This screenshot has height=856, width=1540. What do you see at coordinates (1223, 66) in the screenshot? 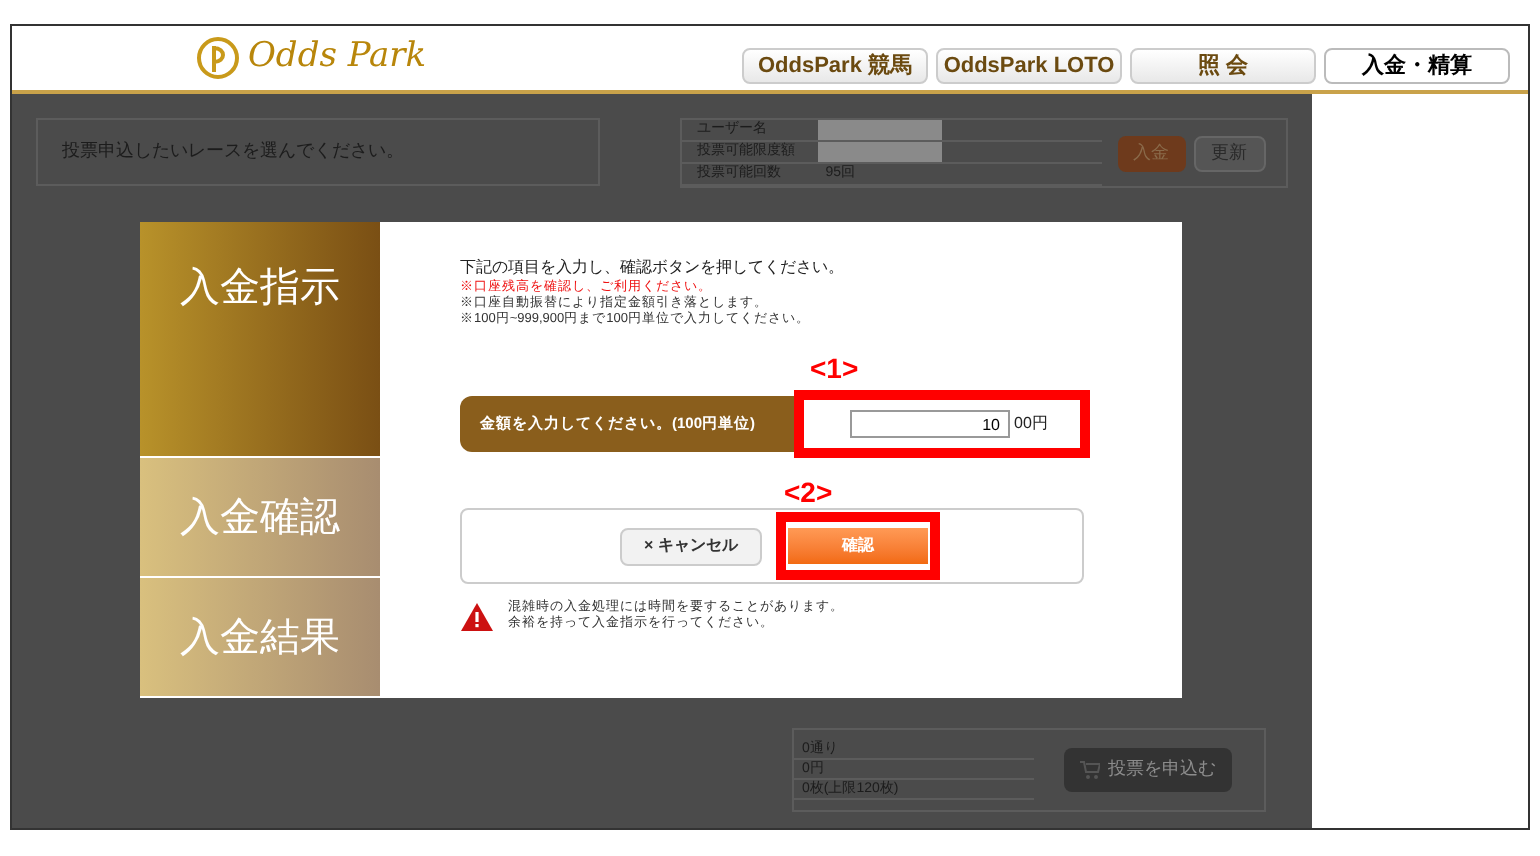
I see `nav-tab: 照 会` at bounding box center [1223, 66].